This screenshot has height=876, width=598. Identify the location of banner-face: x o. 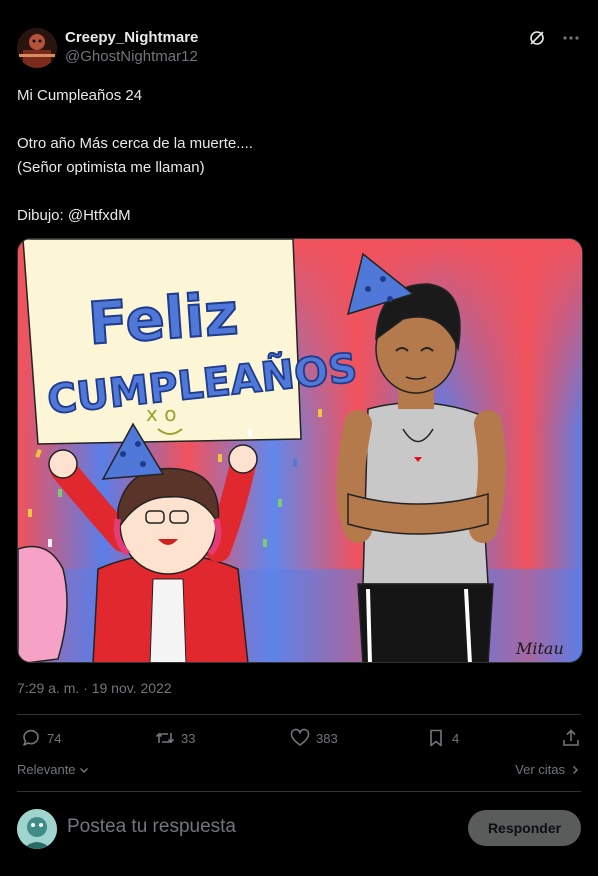
(161, 414).